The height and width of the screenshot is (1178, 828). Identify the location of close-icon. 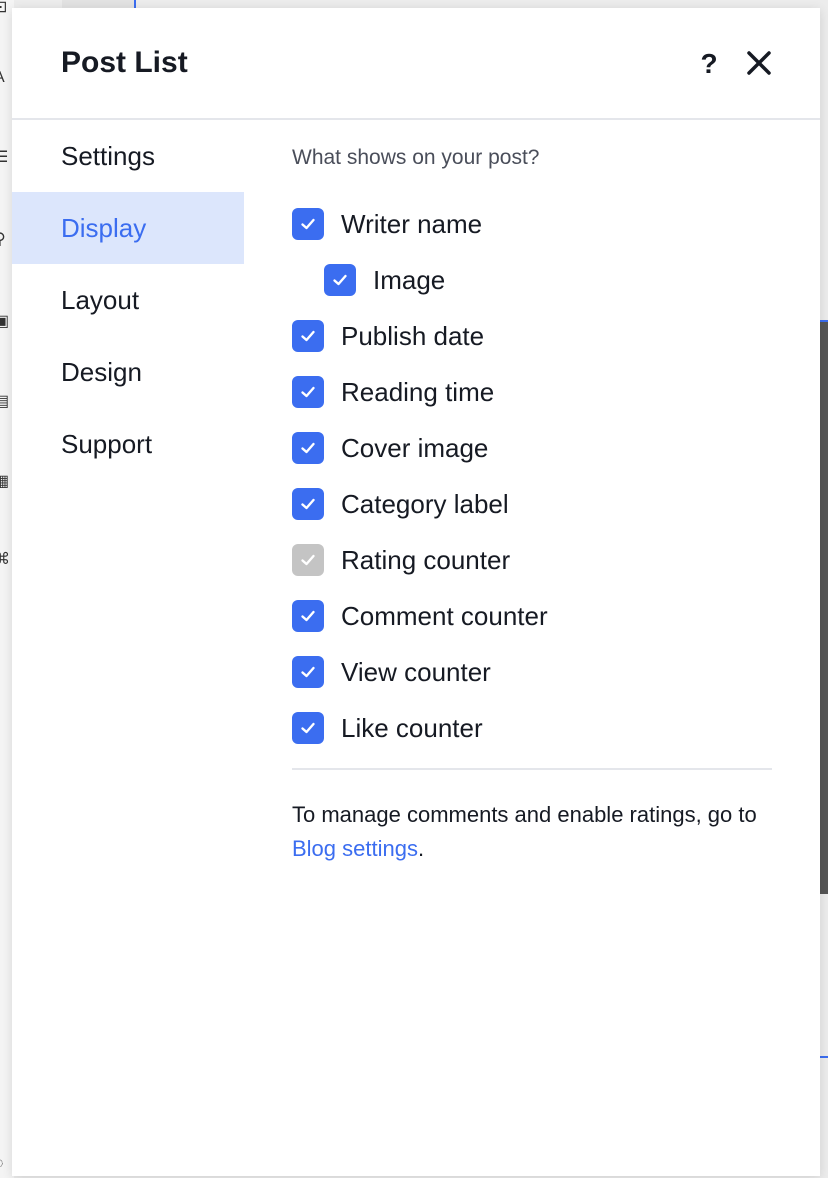
(759, 63).